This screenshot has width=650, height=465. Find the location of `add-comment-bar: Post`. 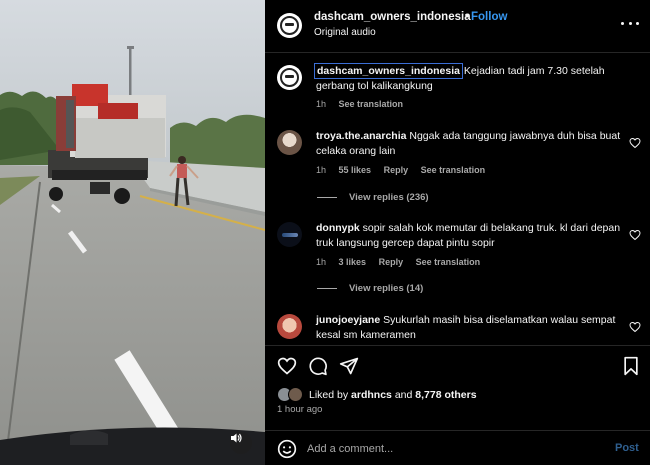

add-comment-bar: Post is located at coordinates (457, 447).